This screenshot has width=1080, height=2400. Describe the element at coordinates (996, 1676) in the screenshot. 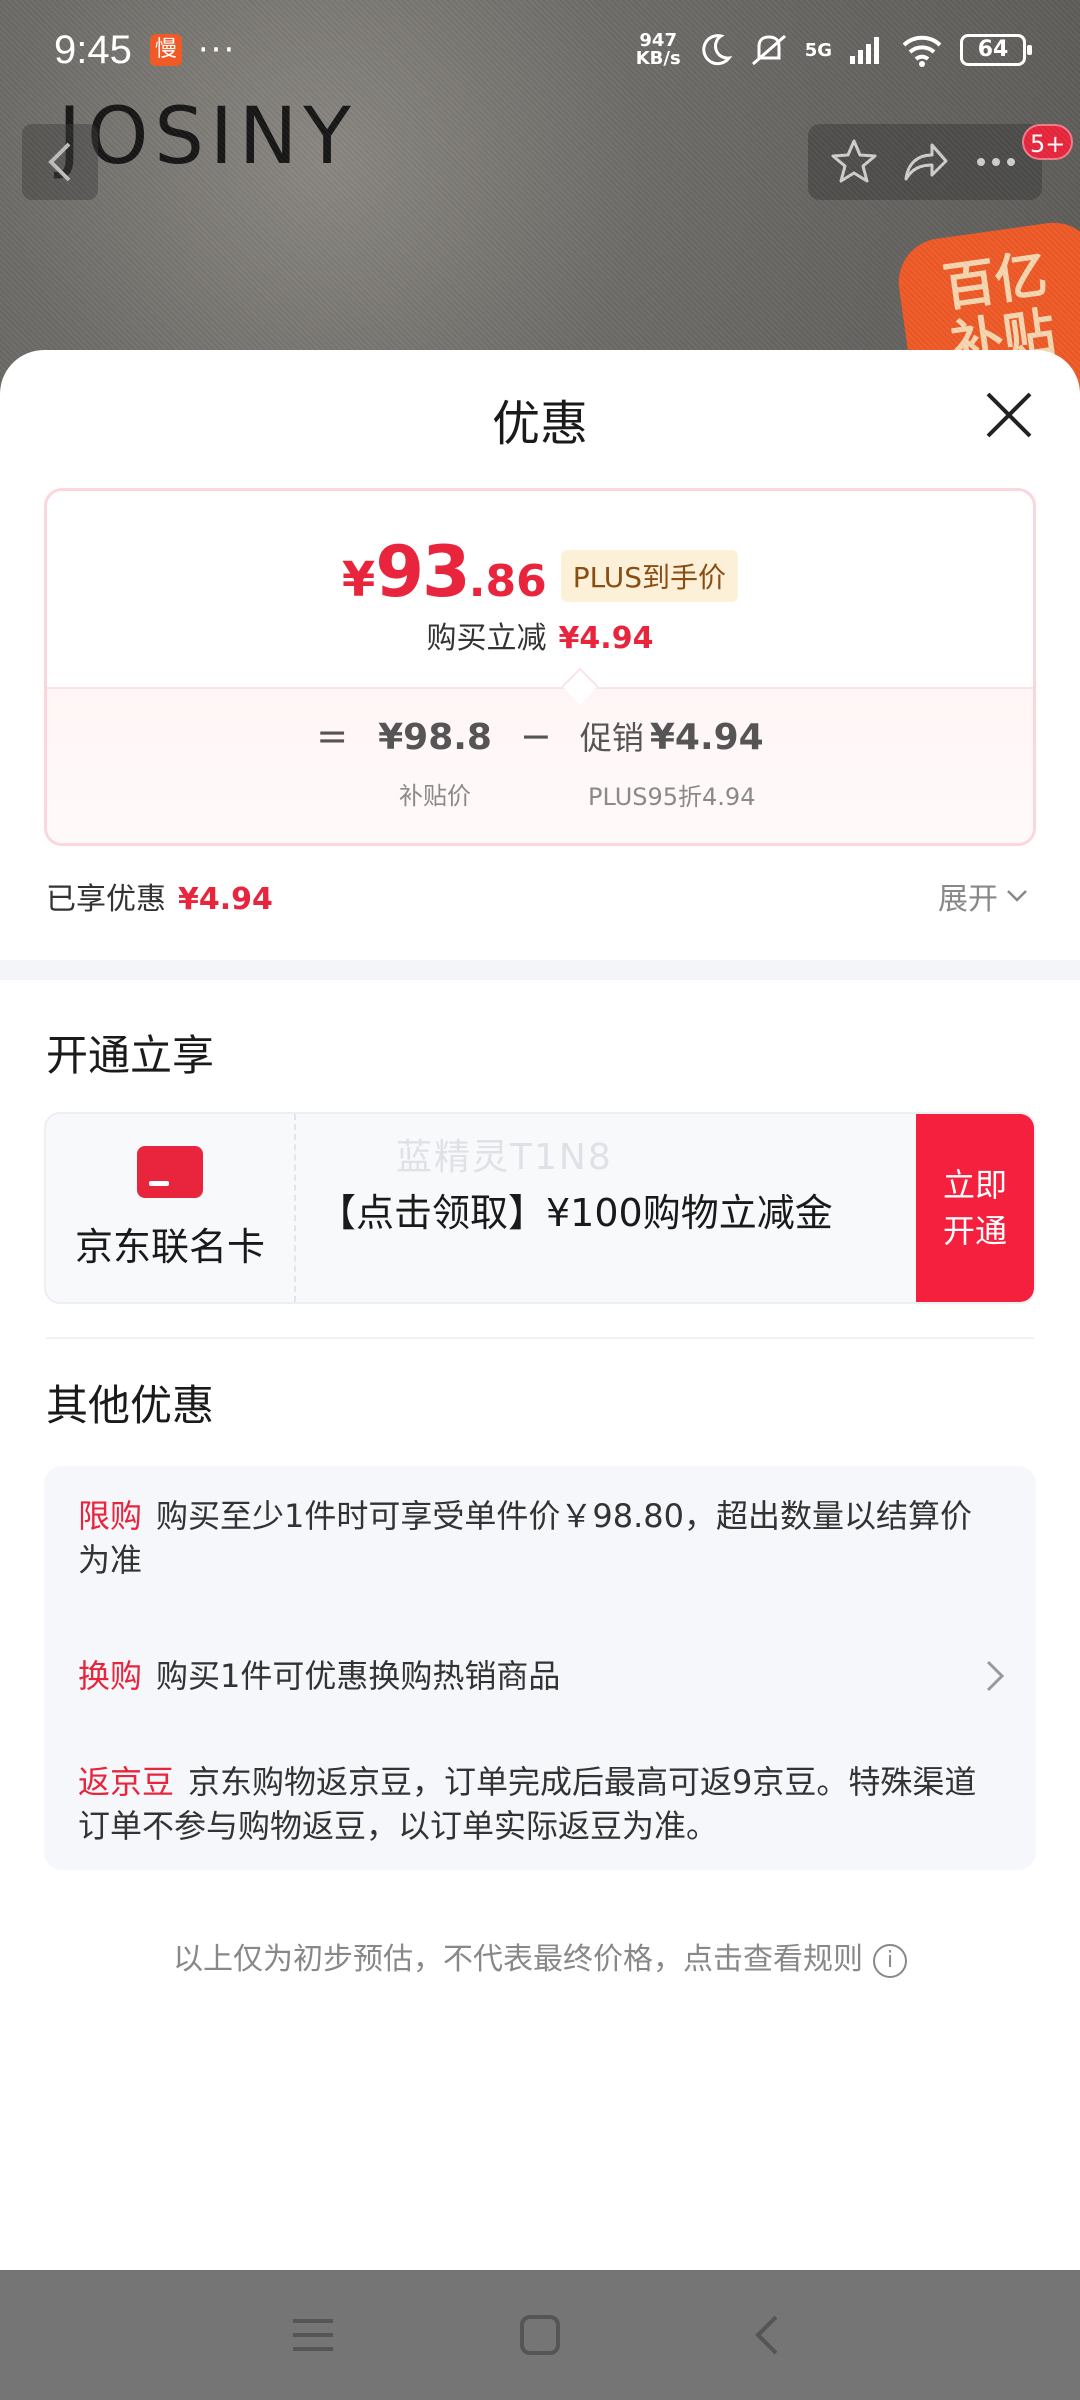

I see `chevron-right-icon` at that location.